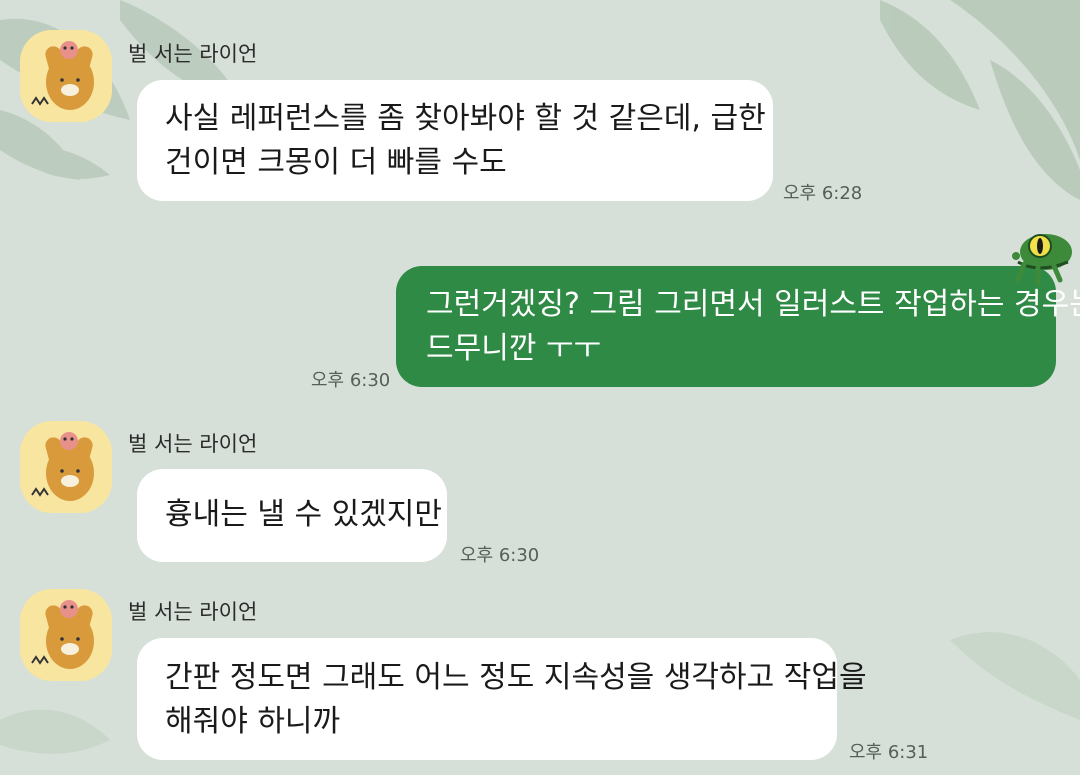 The image size is (1080, 775). Describe the element at coordinates (502, 699) in the screenshot. I see `message-bubble: 간판 정도면 그래도 어느 정도 지속성을 생각하고 작업을 해줘야 하니까` at that location.